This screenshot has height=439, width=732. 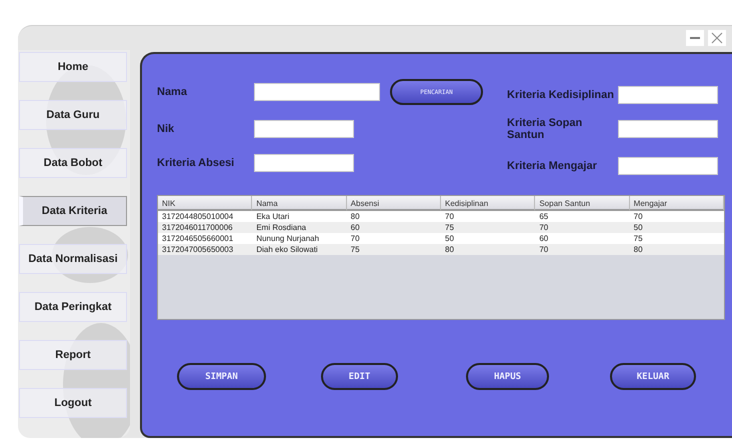 What do you see at coordinates (582, 216) in the screenshot?
I see `table-cell: 65` at bounding box center [582, 216].